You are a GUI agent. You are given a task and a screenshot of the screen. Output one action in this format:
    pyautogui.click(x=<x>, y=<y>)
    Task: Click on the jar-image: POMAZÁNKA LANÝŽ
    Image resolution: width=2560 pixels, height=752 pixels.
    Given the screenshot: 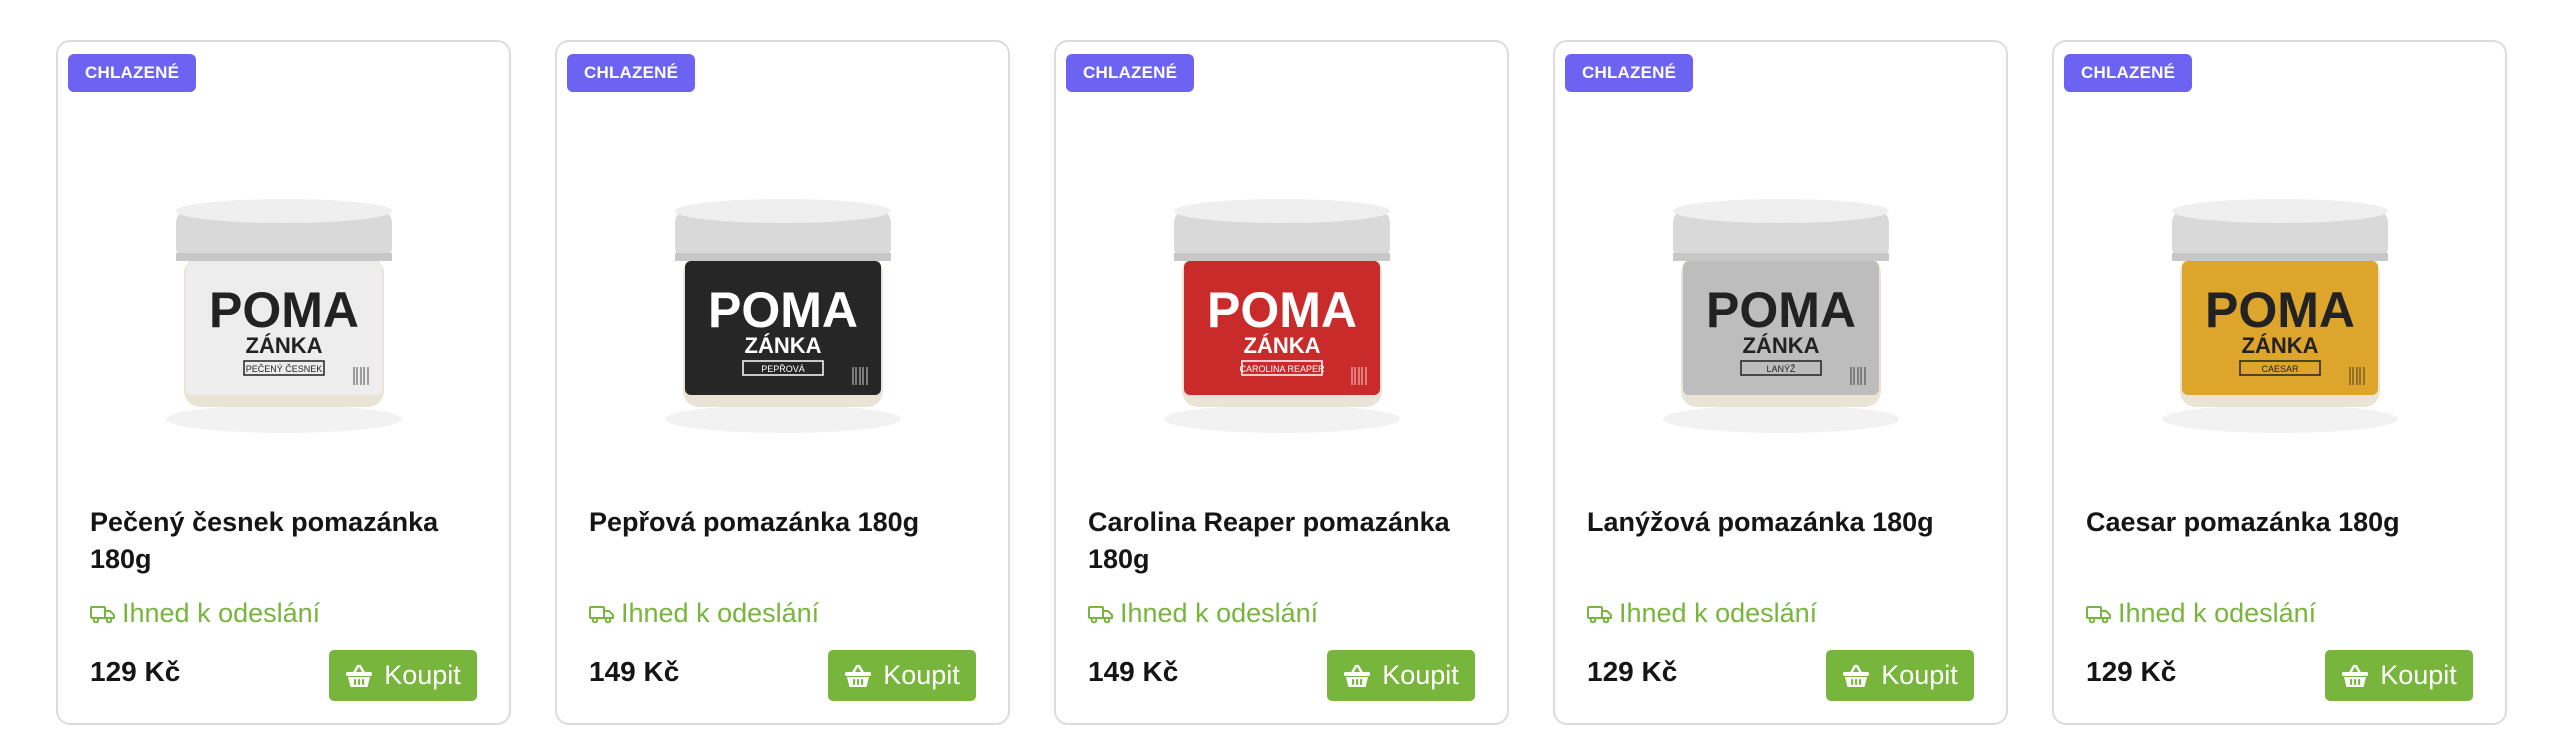 What is the action you would take?
    pyautogui.click(x=1780, y=316)
    